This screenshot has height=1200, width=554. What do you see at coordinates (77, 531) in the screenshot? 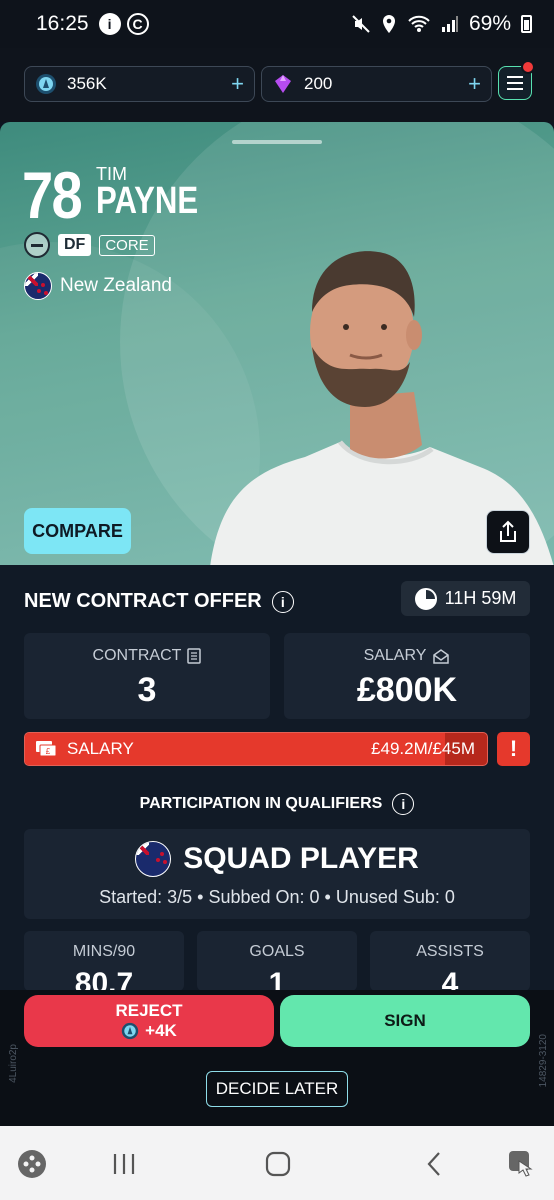
I see `compare-button: COMPARE` at bounding box center [77, 531].